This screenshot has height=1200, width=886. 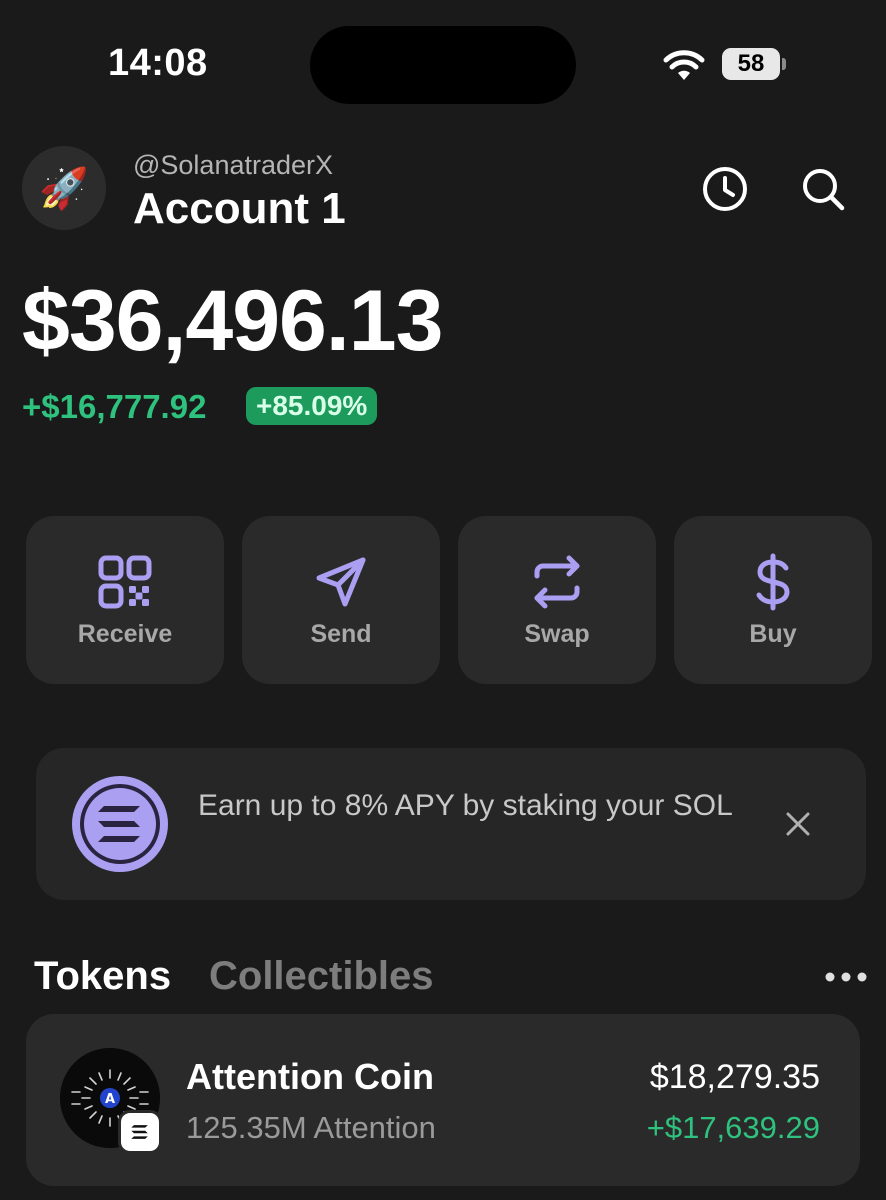 I want to click on rocket-icon: 🚀, so click(x=64, y=188).